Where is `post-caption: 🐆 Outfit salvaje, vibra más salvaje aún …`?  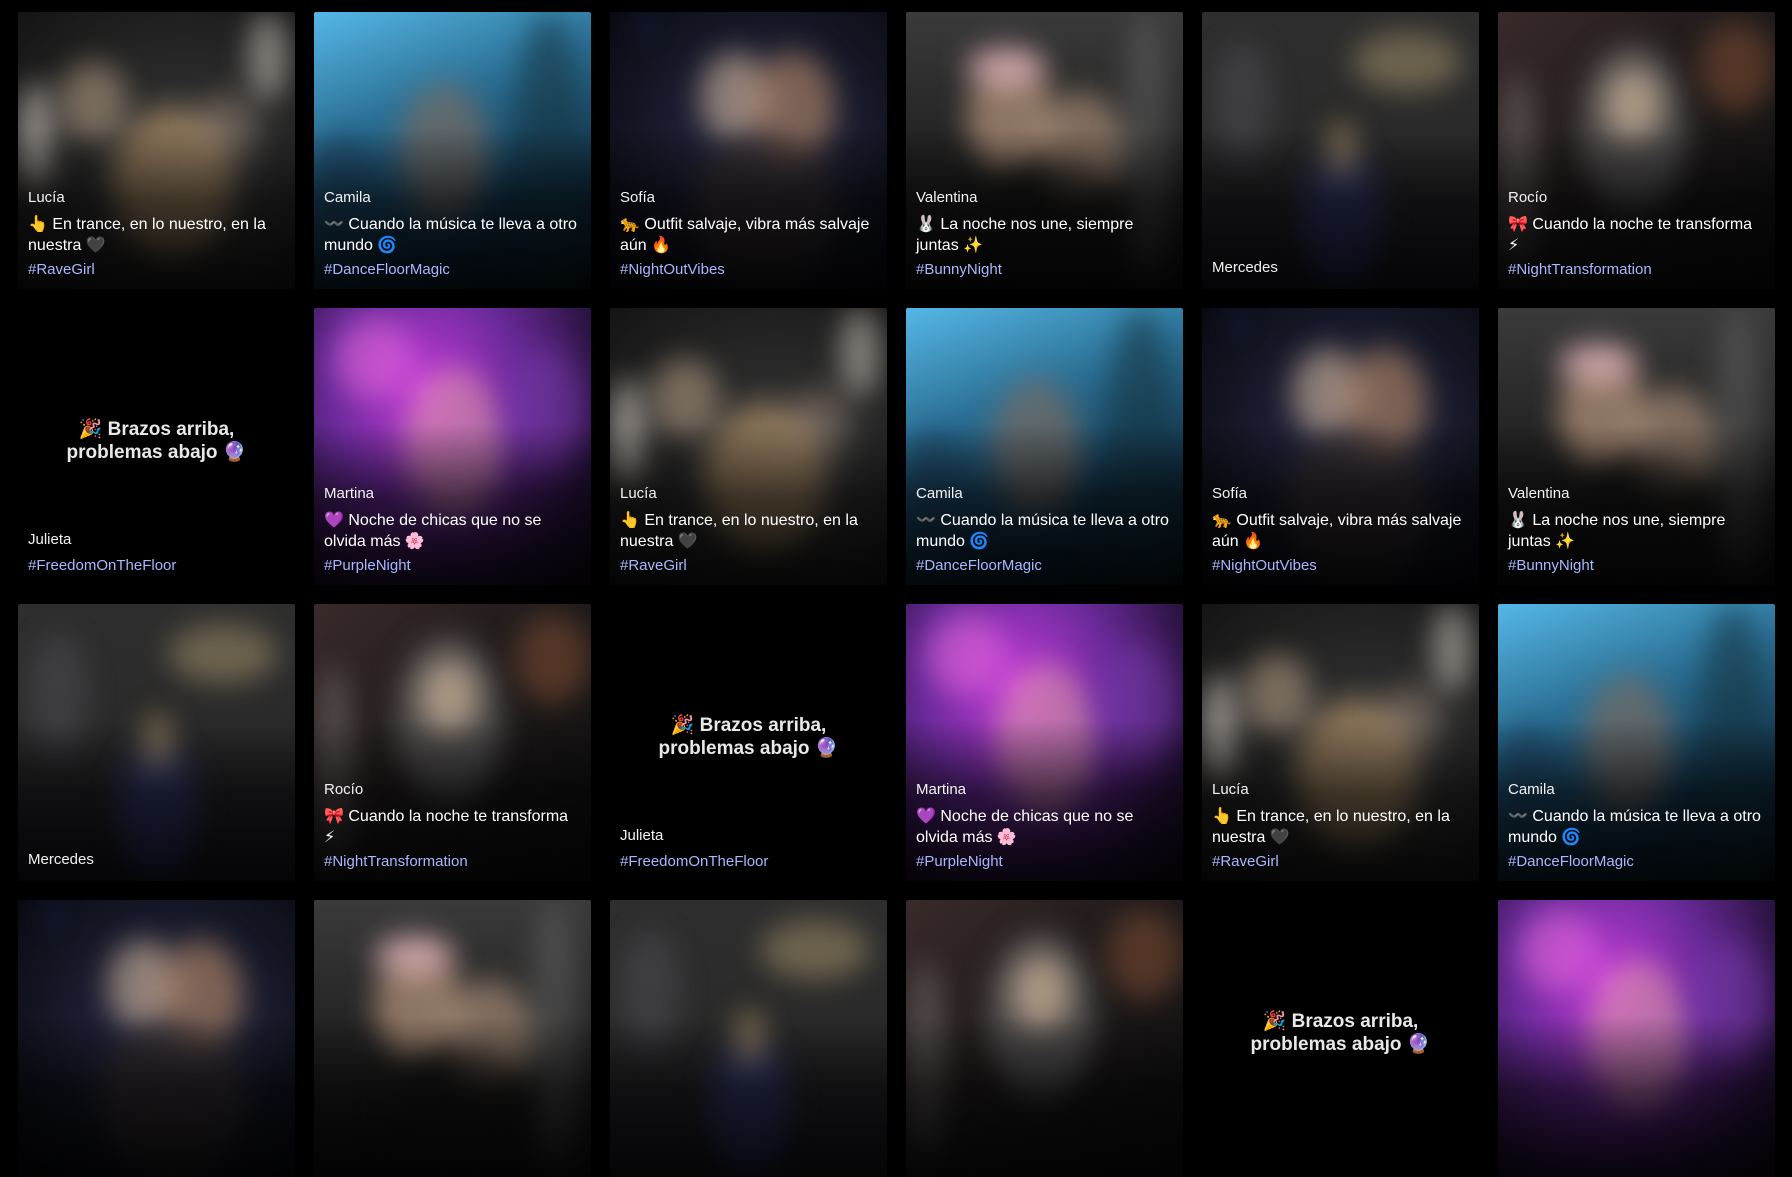 post-caption: 🐆 Outfit salvaje, vibra más salvaje aún … is located at coordinates (745, 235).